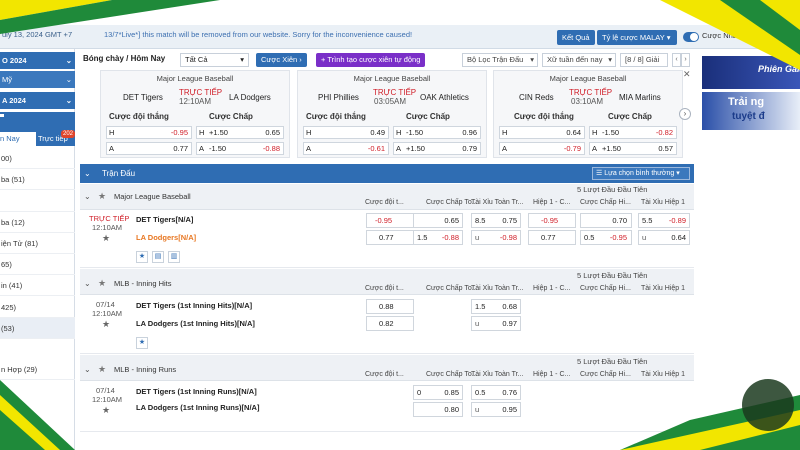 This screenshot has height=450, width=800. Describe the element at coordinates (712, 400) in the screenshot. I see `brand-logo: AB` at that location.